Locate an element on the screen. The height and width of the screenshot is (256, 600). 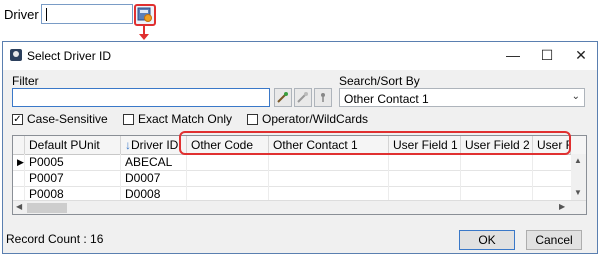
cancel-button: Cancel is located at coordinates (554, 240).